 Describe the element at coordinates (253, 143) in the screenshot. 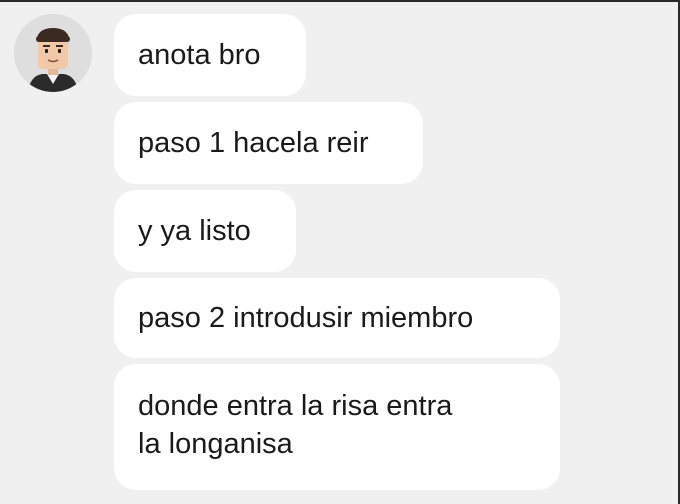

I see `message-text: paso 1 hacela reir` at that location.